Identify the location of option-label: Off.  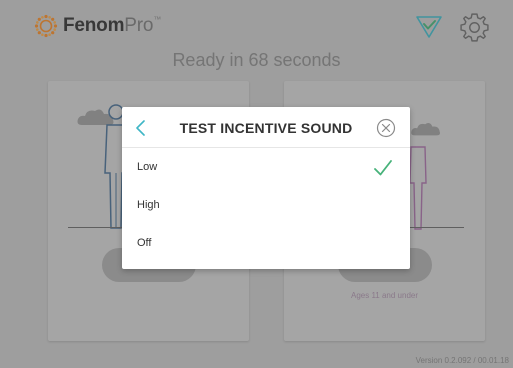
(144, 243).